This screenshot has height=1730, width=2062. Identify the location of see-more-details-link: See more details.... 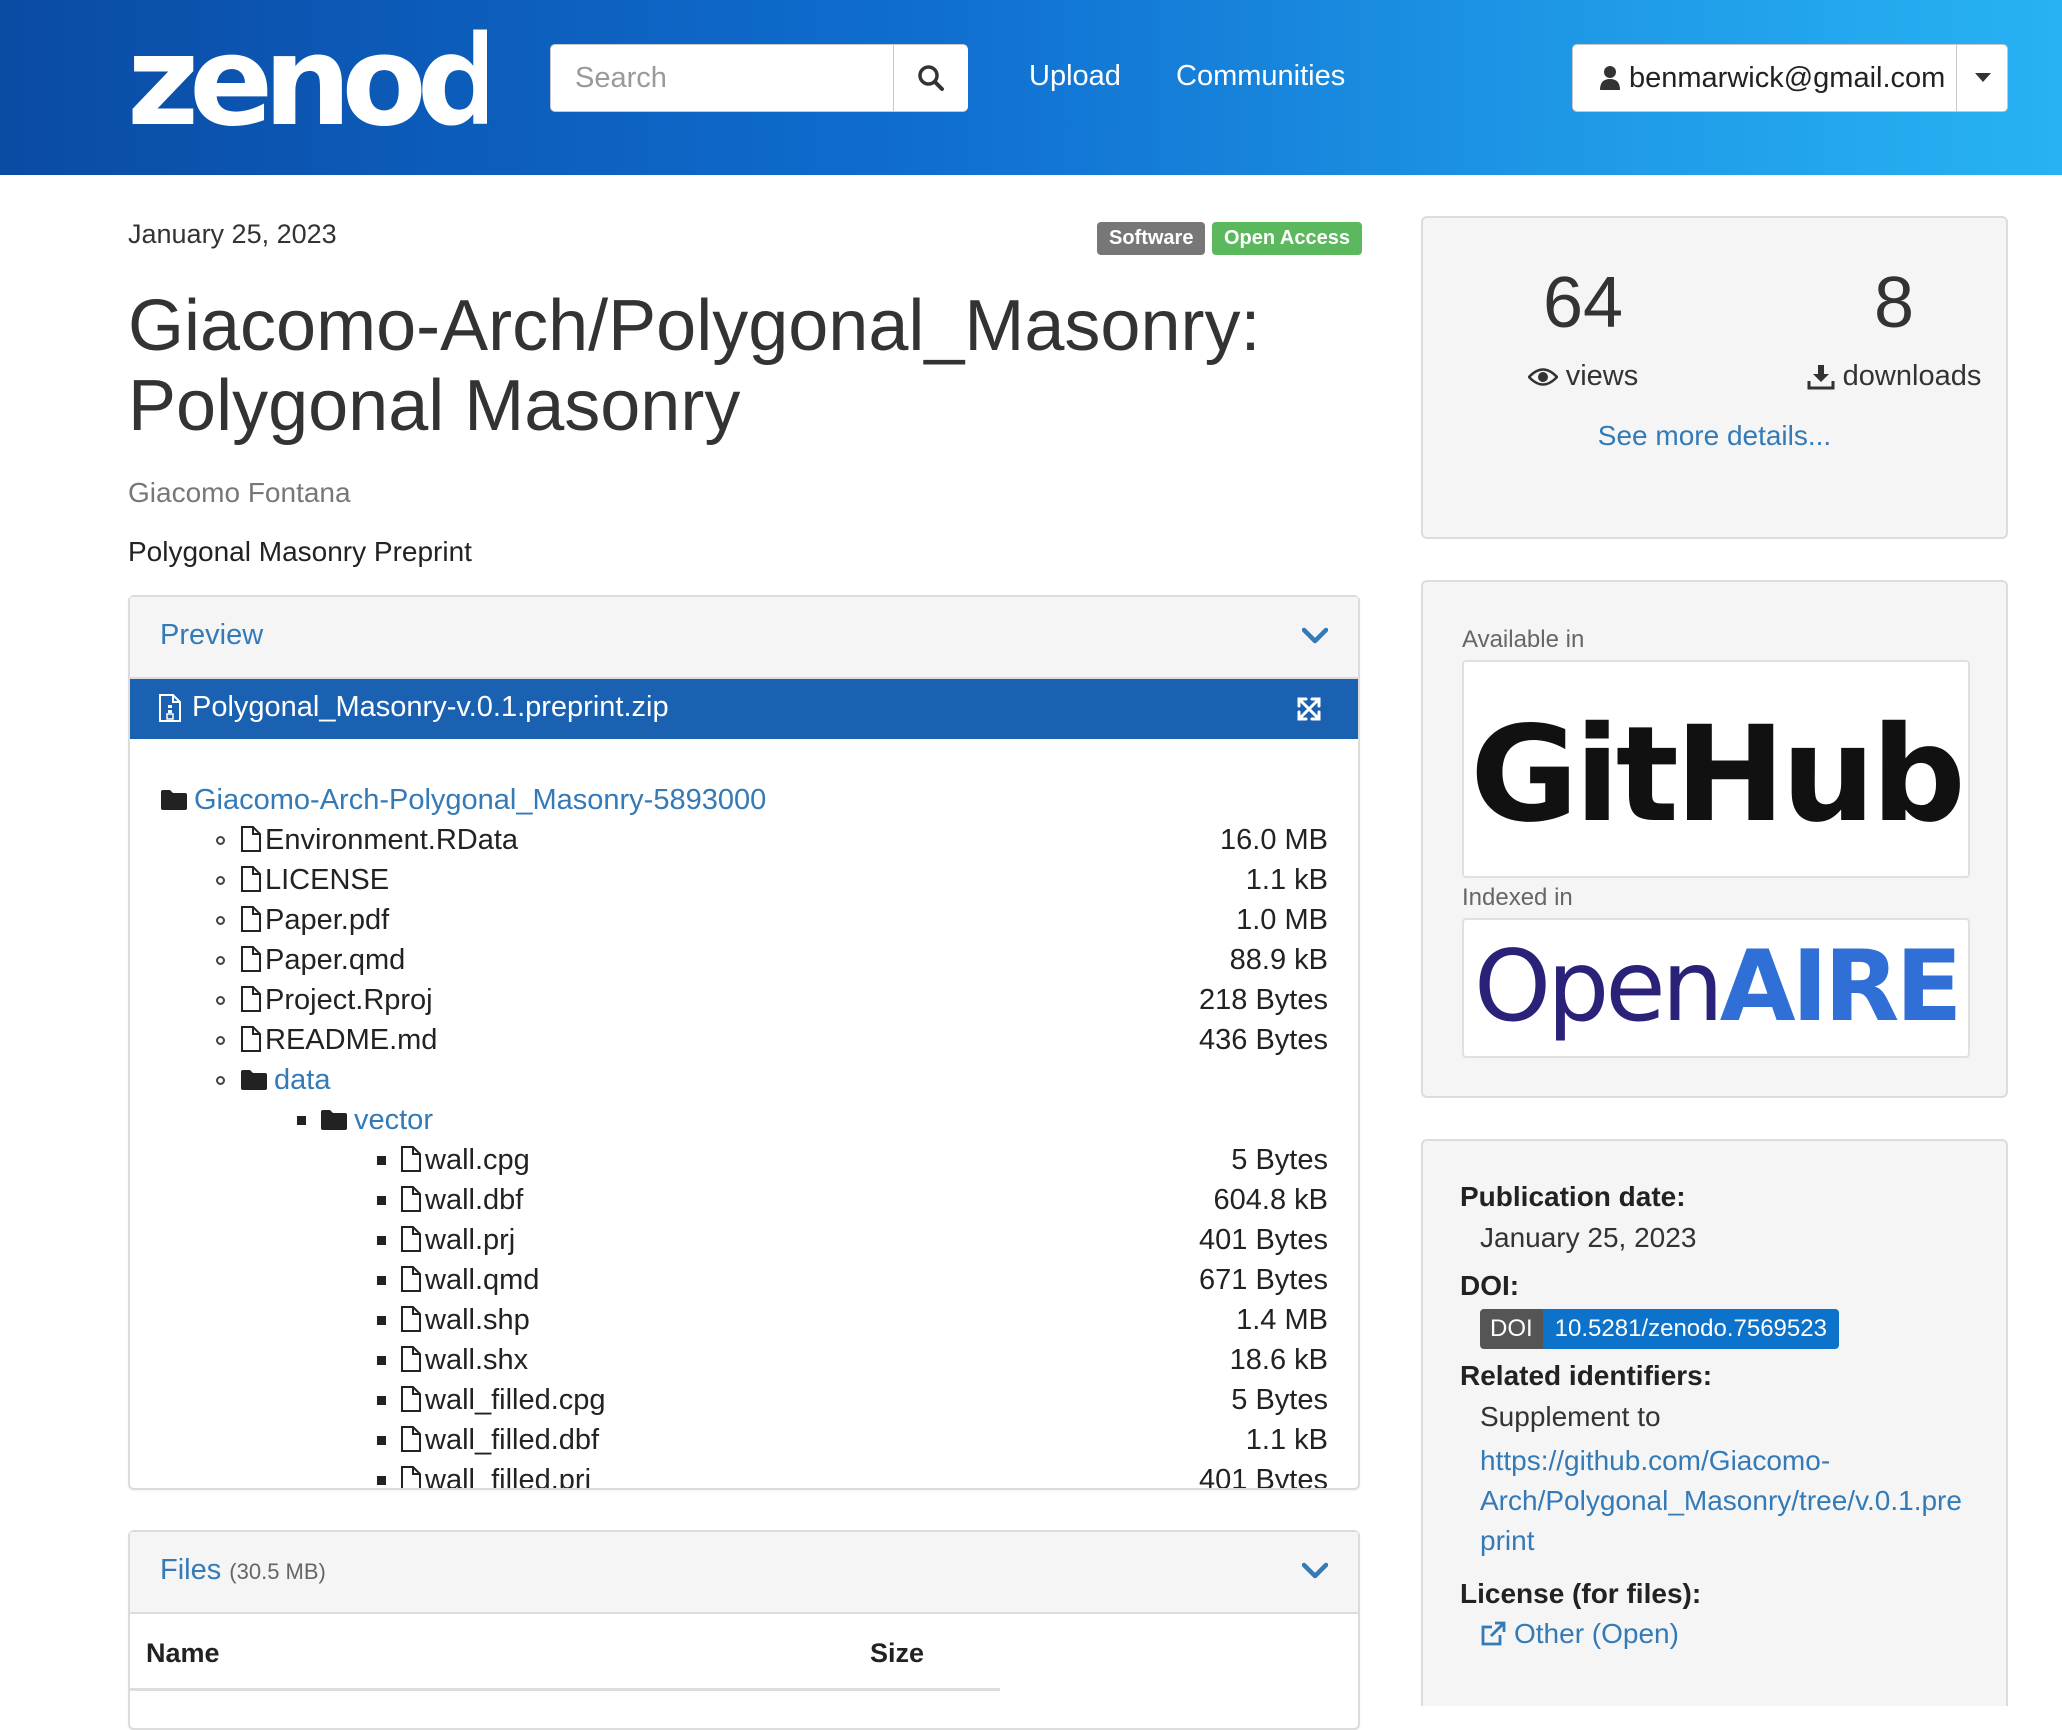
(1714, 436).